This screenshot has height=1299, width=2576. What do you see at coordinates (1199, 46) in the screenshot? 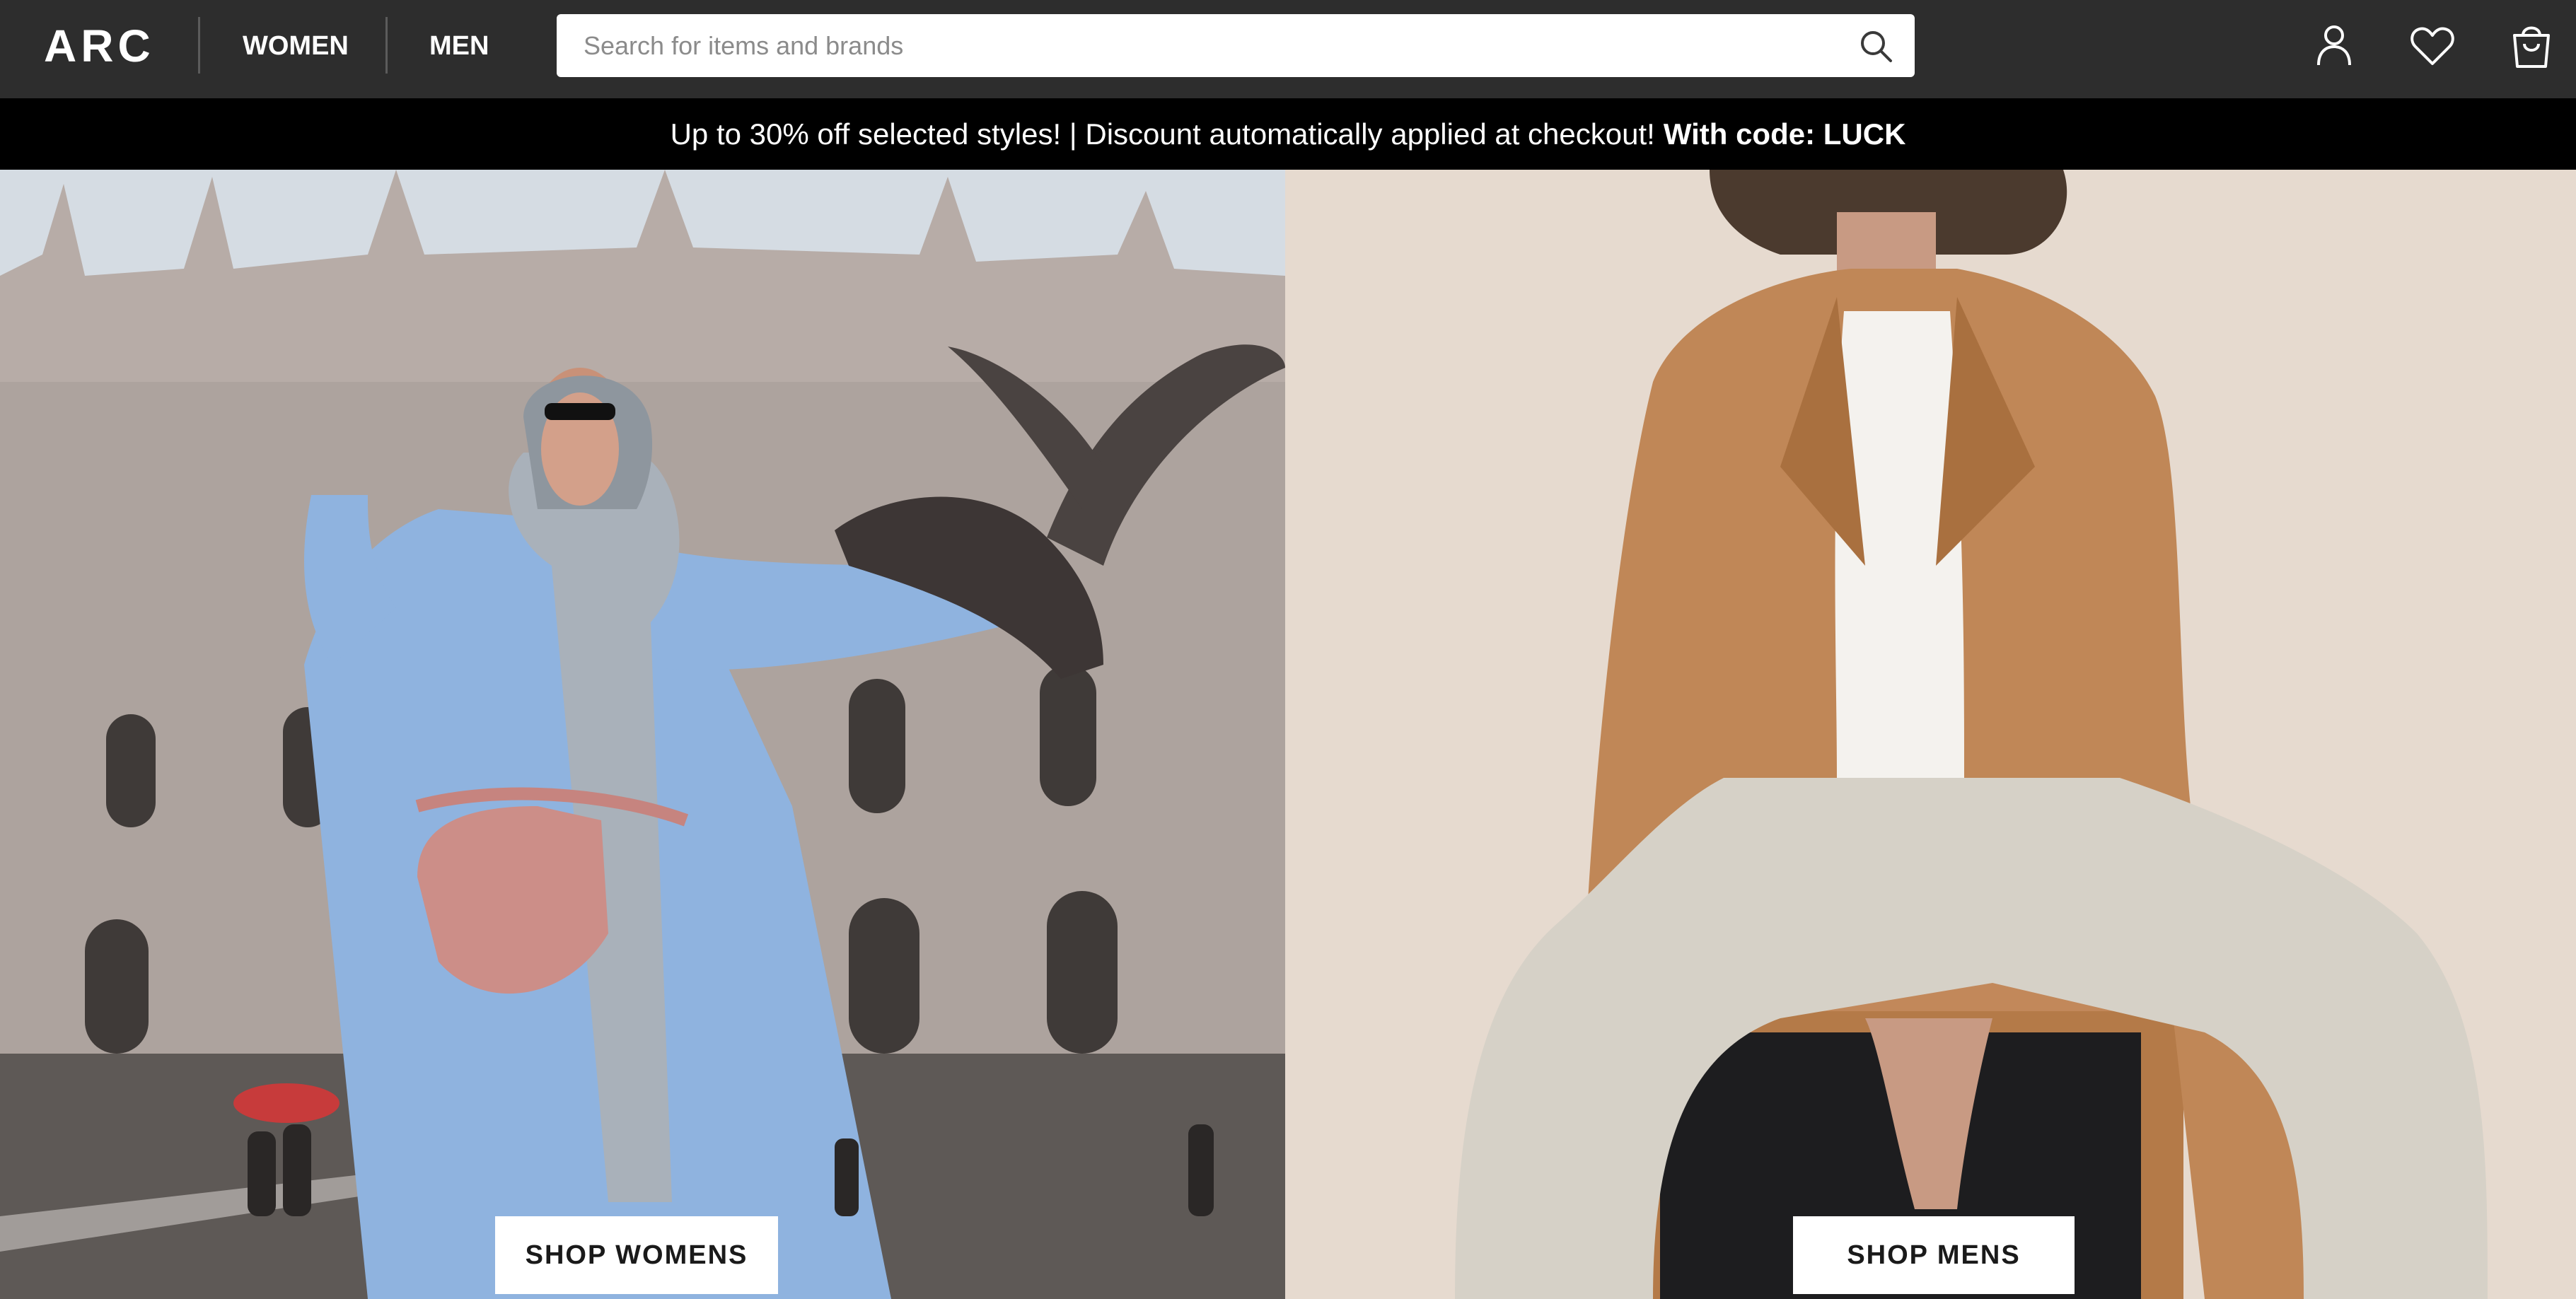
I see `search-input` at bounding box center [1199, 46].